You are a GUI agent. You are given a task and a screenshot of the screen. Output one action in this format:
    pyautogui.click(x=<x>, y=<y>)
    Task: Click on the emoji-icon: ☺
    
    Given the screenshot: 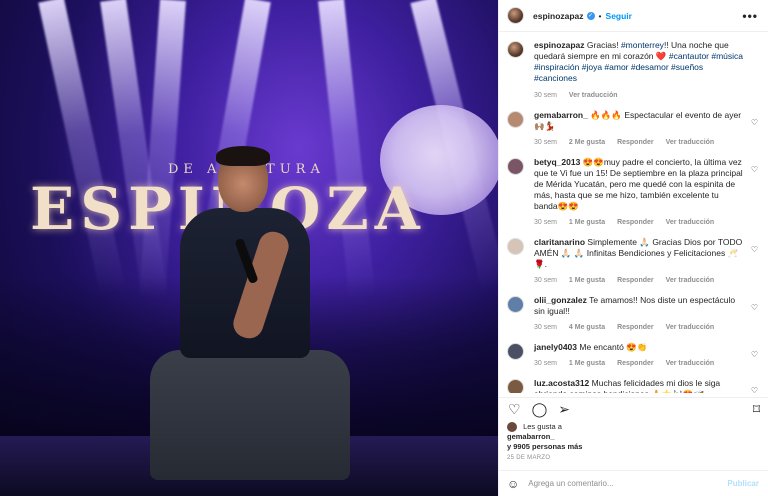 What is the action you would take?
    pyautogui.click(x=513, y=484)
    